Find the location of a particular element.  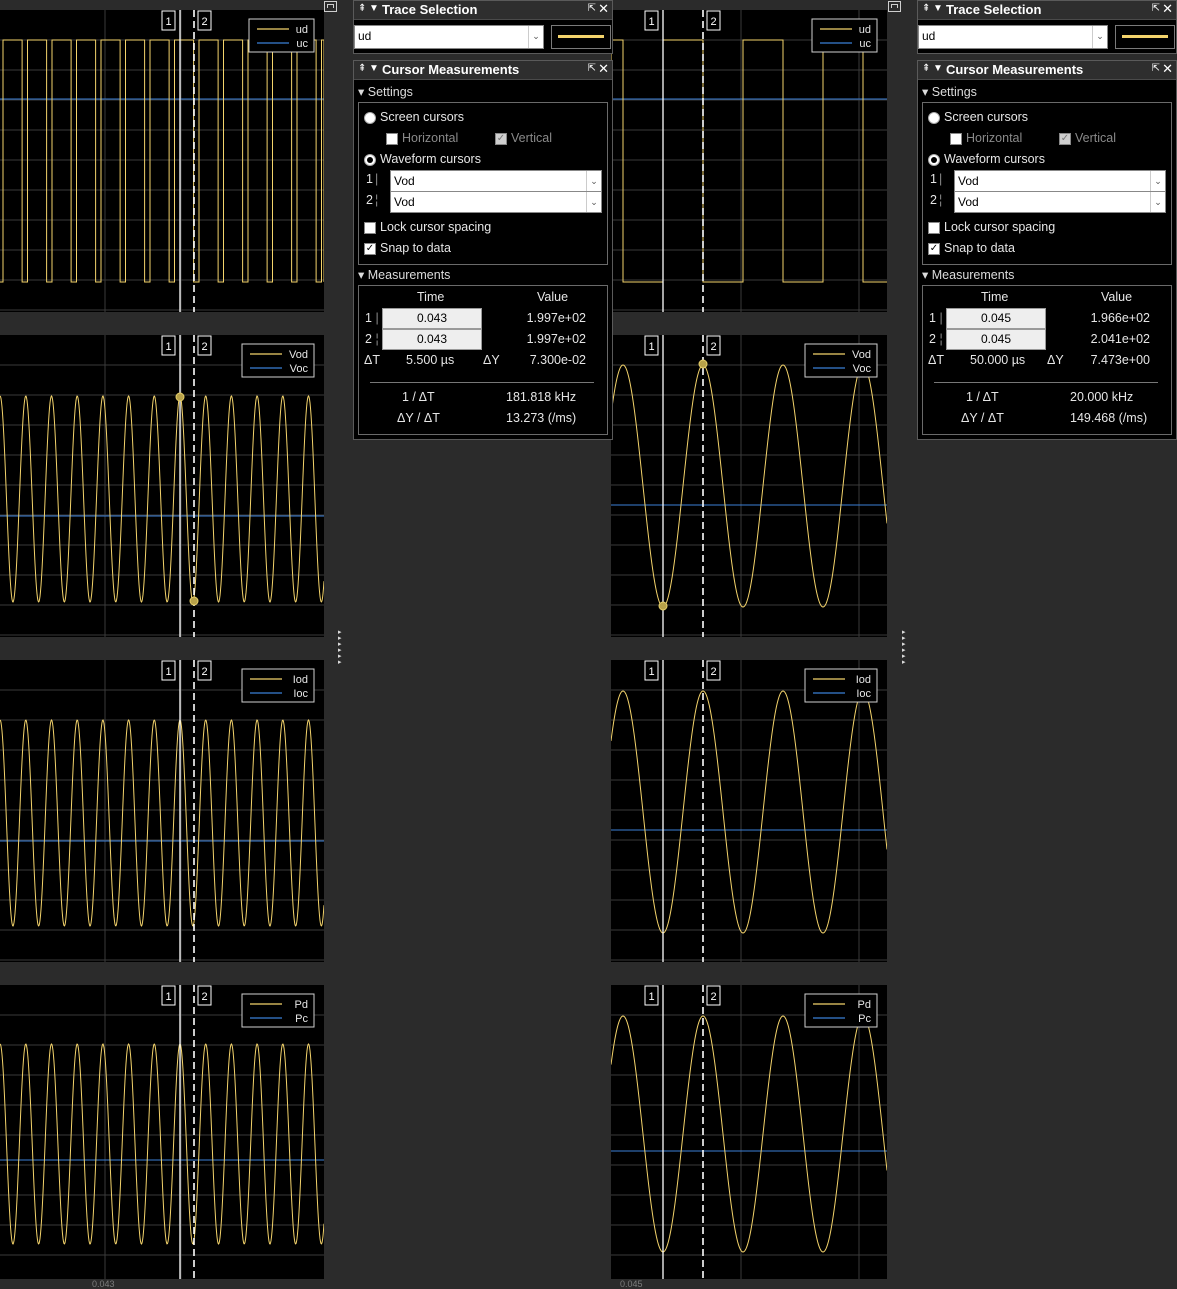

cursor-data-marker is located at coordinates (180, 397).